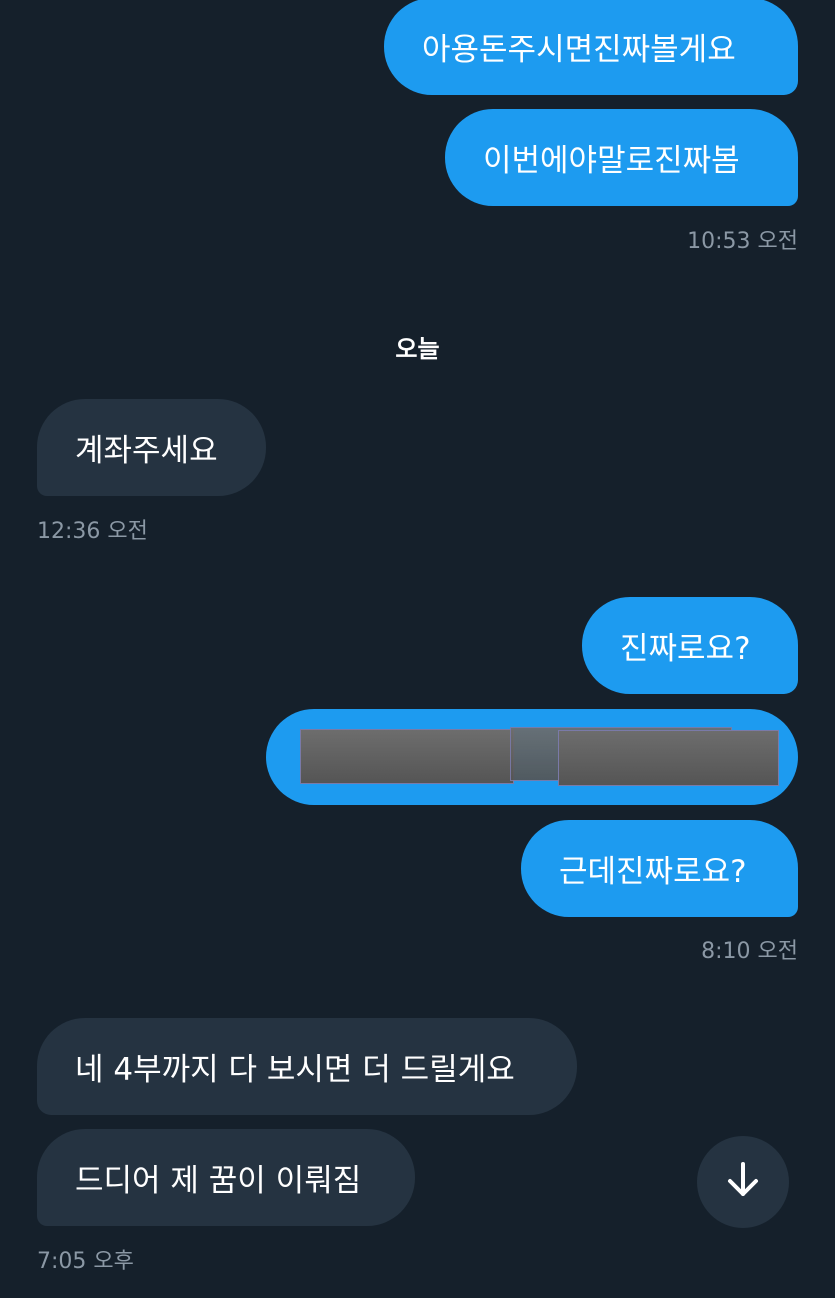  Describe the element at coordinates (295, 1070) in the screenshot. I see `message-text: 네 4부까지 다 보시면 더 드릴게요` at that location.